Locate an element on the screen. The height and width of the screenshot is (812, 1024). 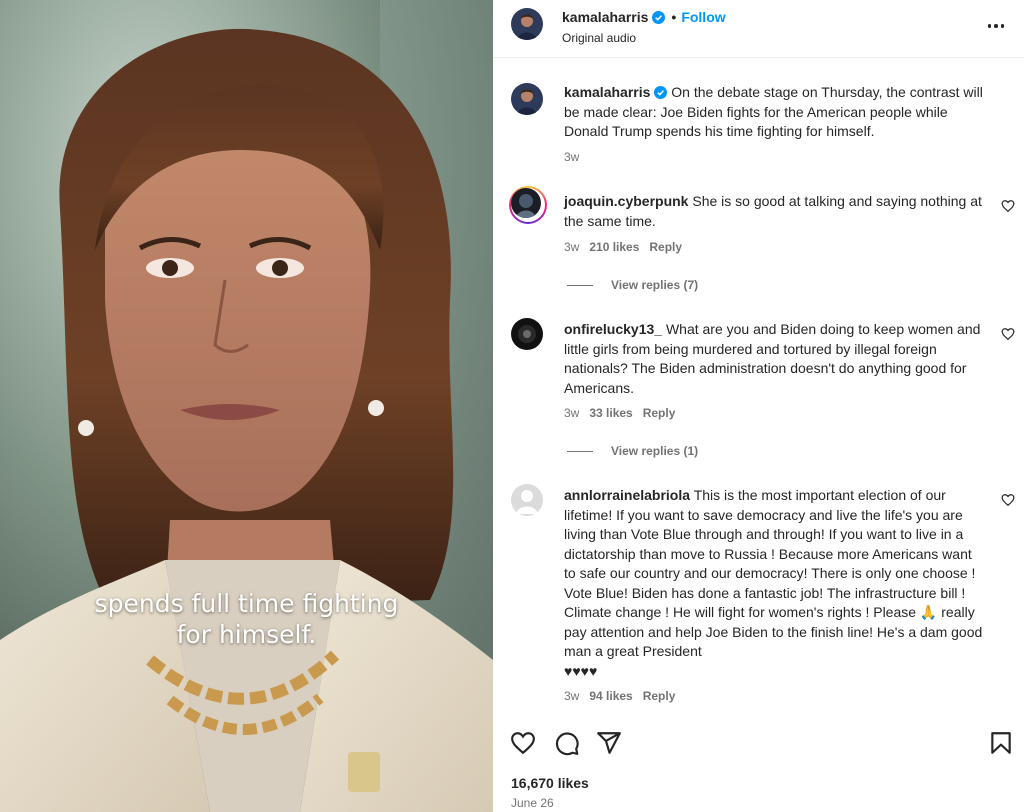
view-replies-label: View replies (7) is located at coordinates (655, 285).